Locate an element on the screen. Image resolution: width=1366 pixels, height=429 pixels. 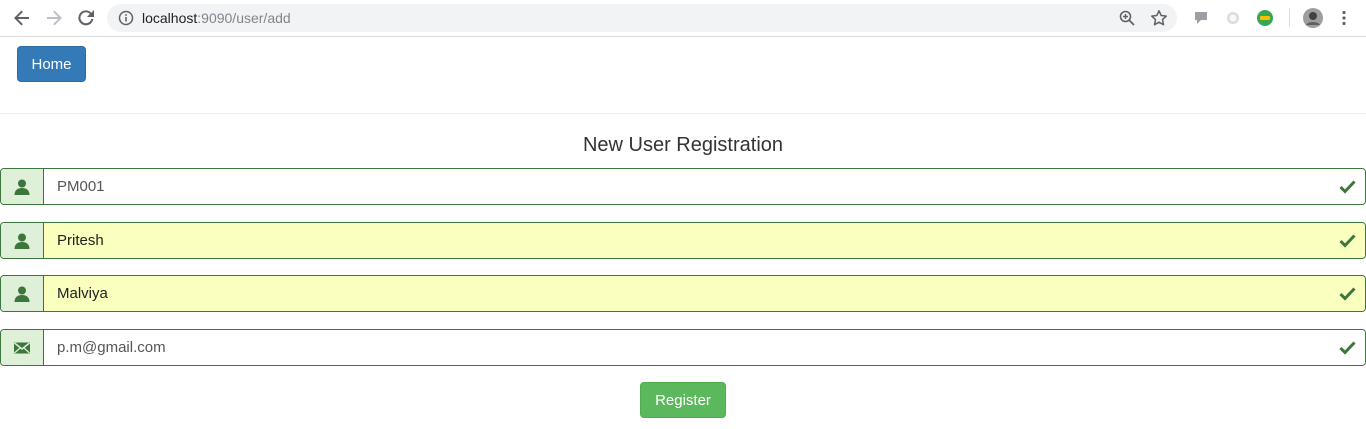
user-id-field-group is located at coordinates (683, 186).